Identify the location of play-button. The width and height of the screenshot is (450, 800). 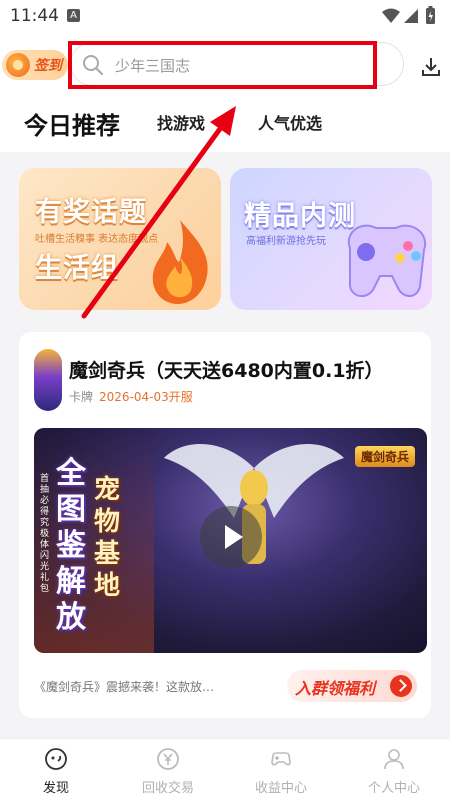
(231, 537).